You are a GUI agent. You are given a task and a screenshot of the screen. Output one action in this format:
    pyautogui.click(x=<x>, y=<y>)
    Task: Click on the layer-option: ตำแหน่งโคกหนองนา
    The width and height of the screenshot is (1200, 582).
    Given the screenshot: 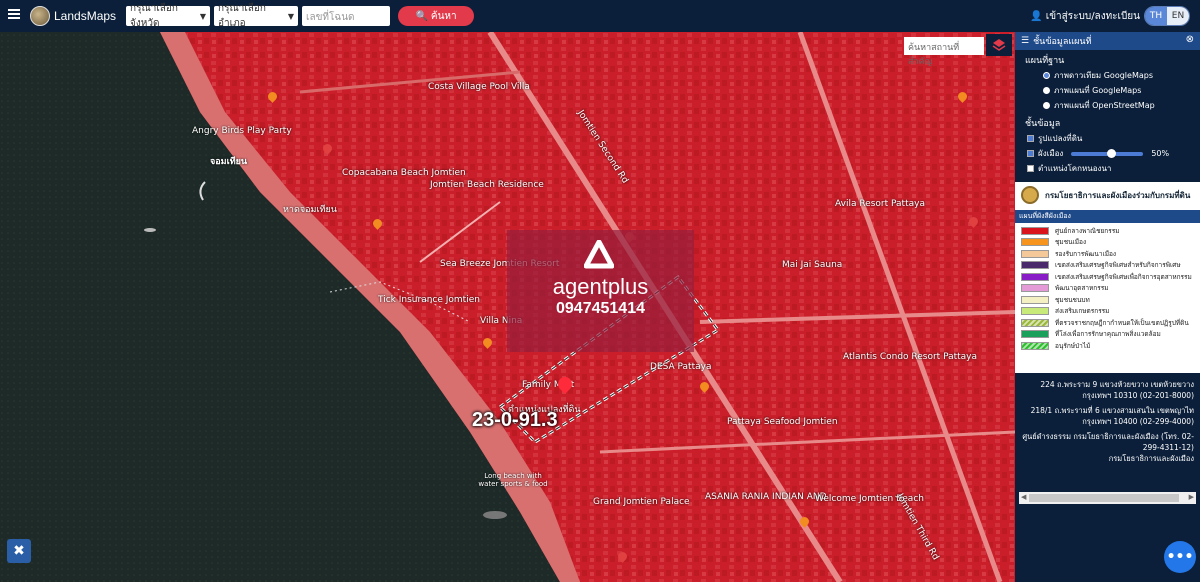 What is the action you would take?
    pyautogui.click(x=1107, y=168)
    